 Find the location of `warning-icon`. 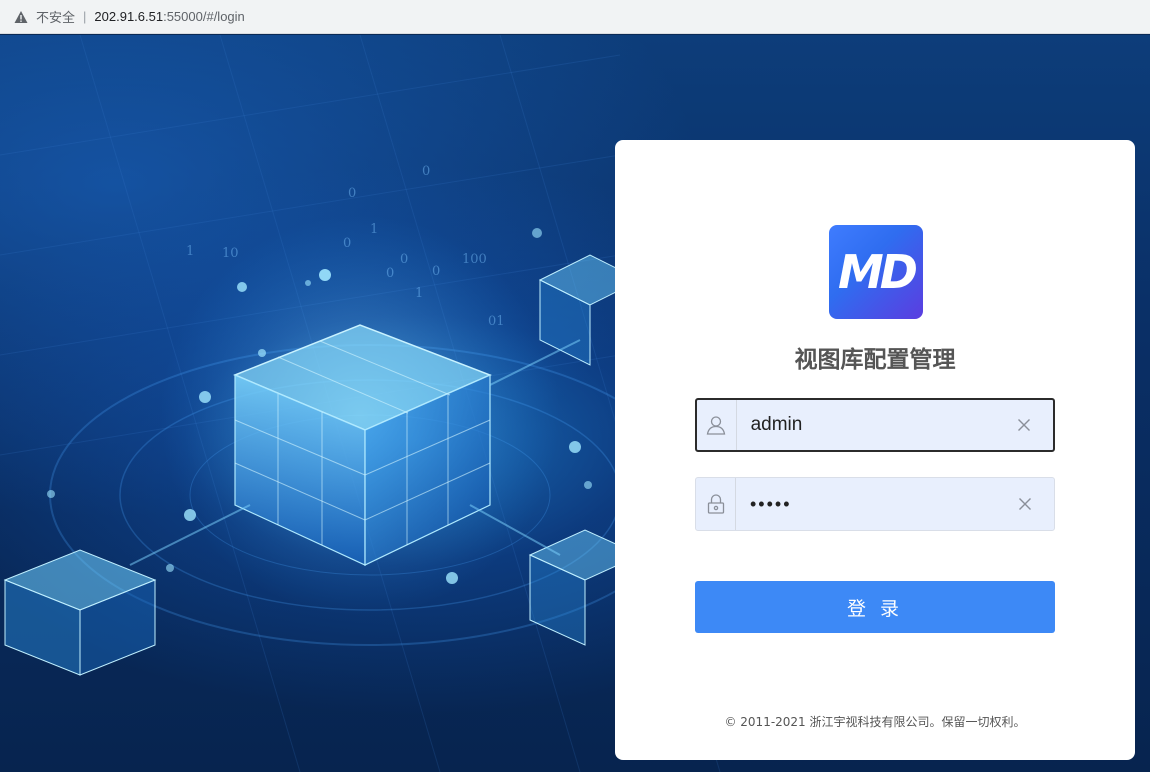

warning-icon is located at coordinates (21, 17).